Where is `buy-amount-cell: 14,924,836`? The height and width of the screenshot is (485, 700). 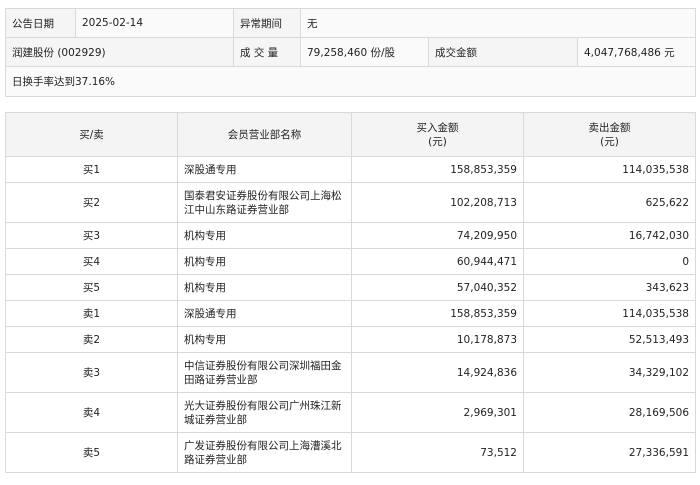
buy-amount-cell: 14,924,836 is located at coordinates (437, 372).